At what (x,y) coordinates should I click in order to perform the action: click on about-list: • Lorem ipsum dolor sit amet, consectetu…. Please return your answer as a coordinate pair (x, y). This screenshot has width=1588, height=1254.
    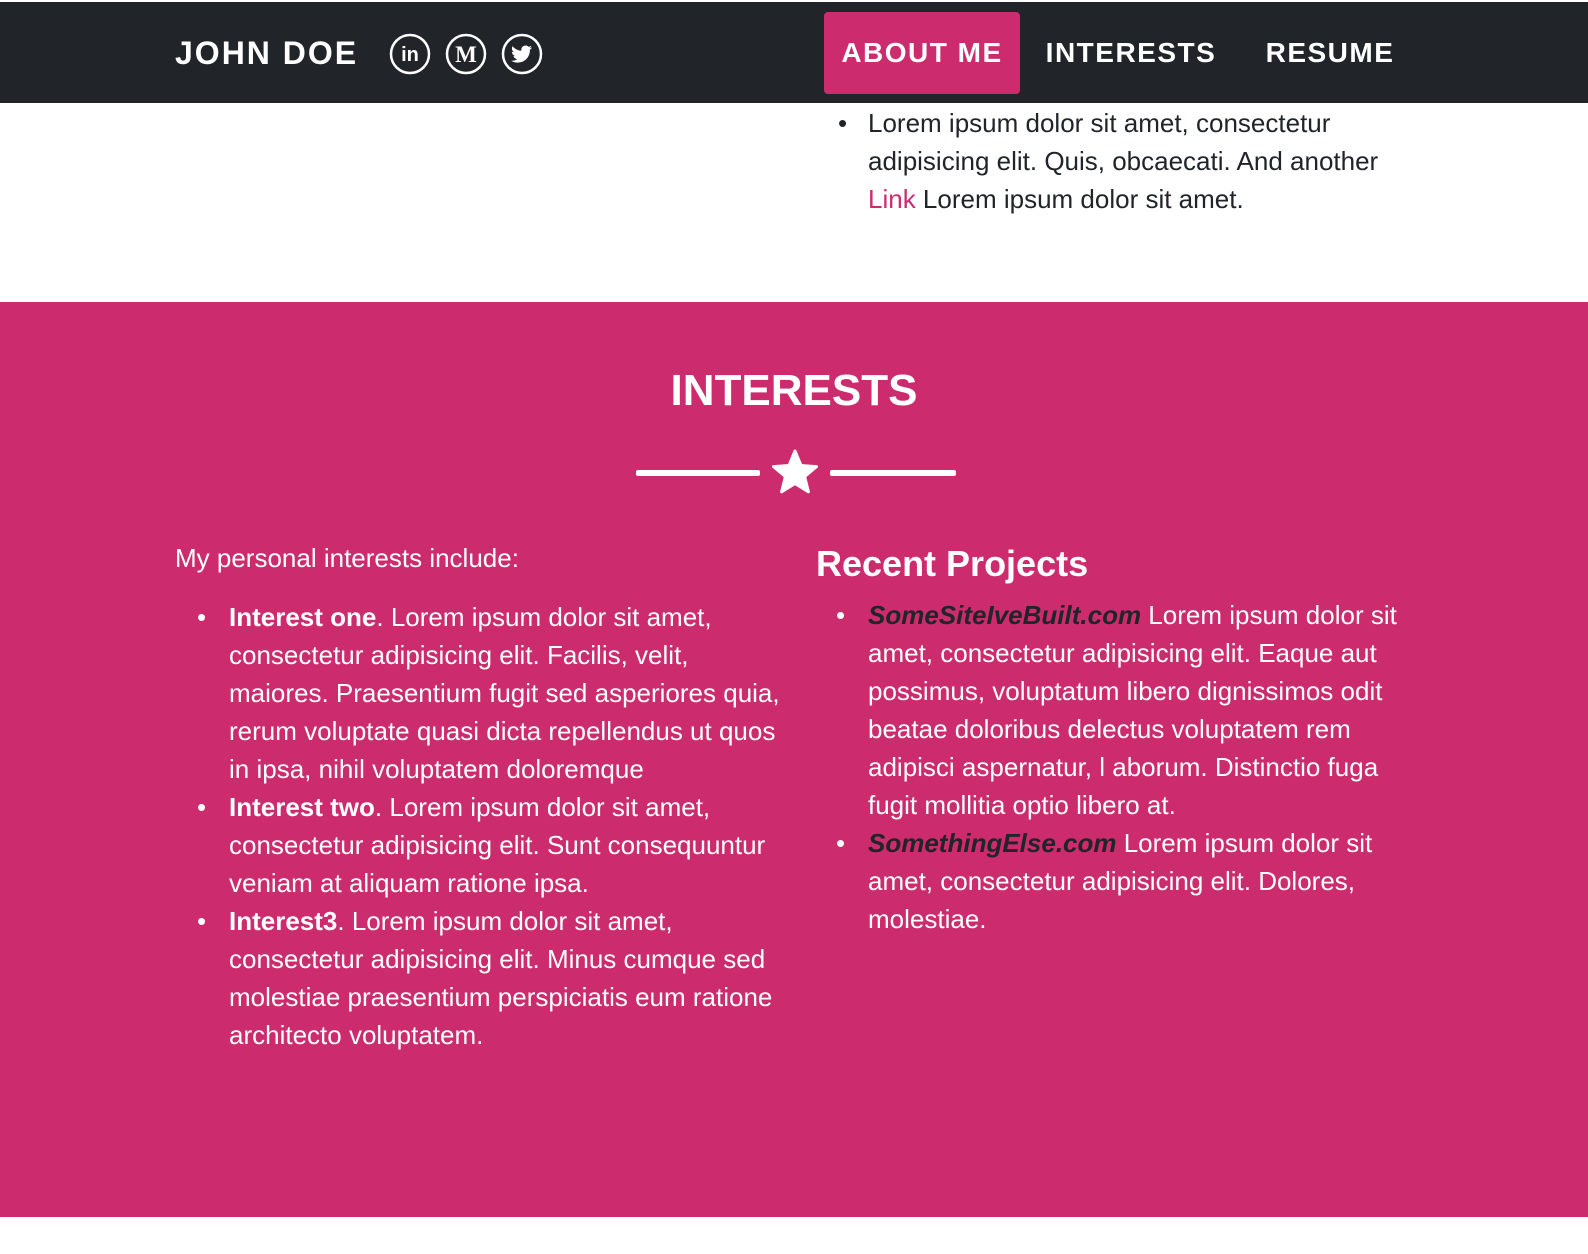
    Looking at the image, I should click on (1120, 161).